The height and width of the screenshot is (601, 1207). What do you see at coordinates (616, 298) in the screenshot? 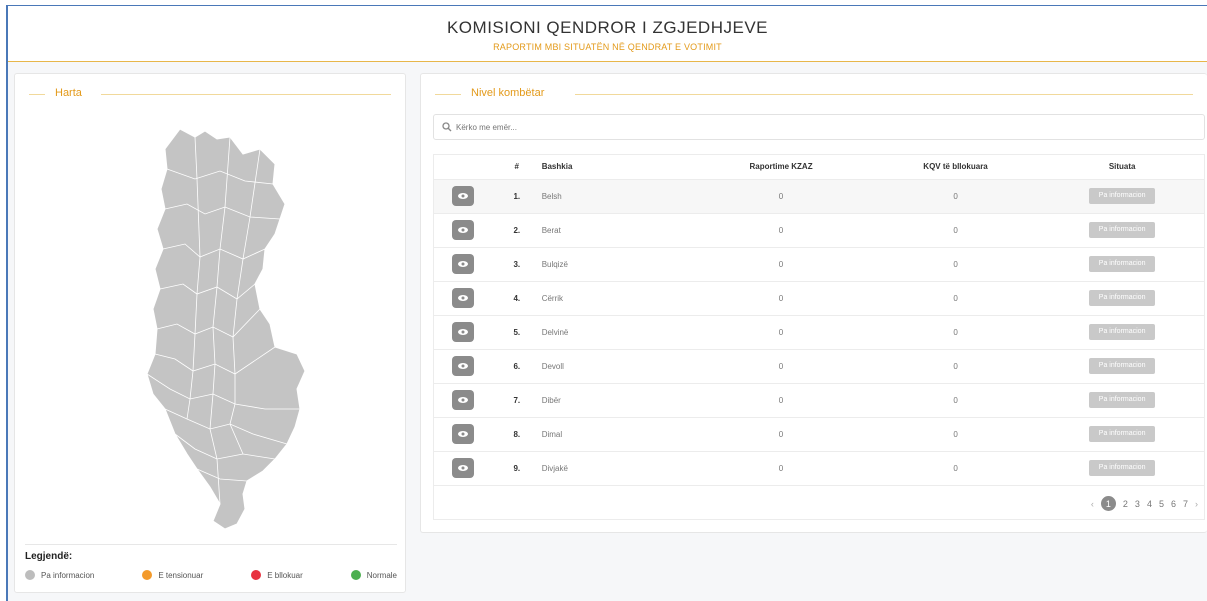
I see `row-name: Cërrik` at bounding box center [616, 298].